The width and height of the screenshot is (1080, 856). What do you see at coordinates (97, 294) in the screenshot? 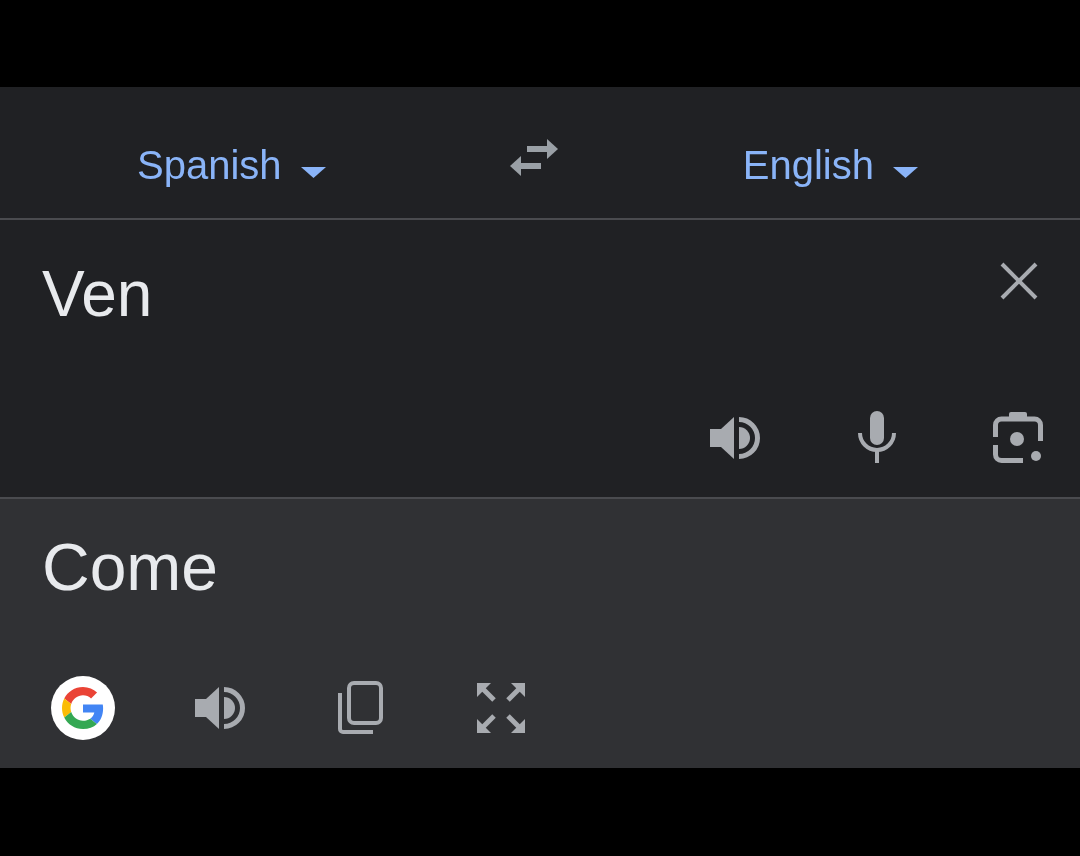
I see `source-text-input: Ven` at bounding box center [97, 294].